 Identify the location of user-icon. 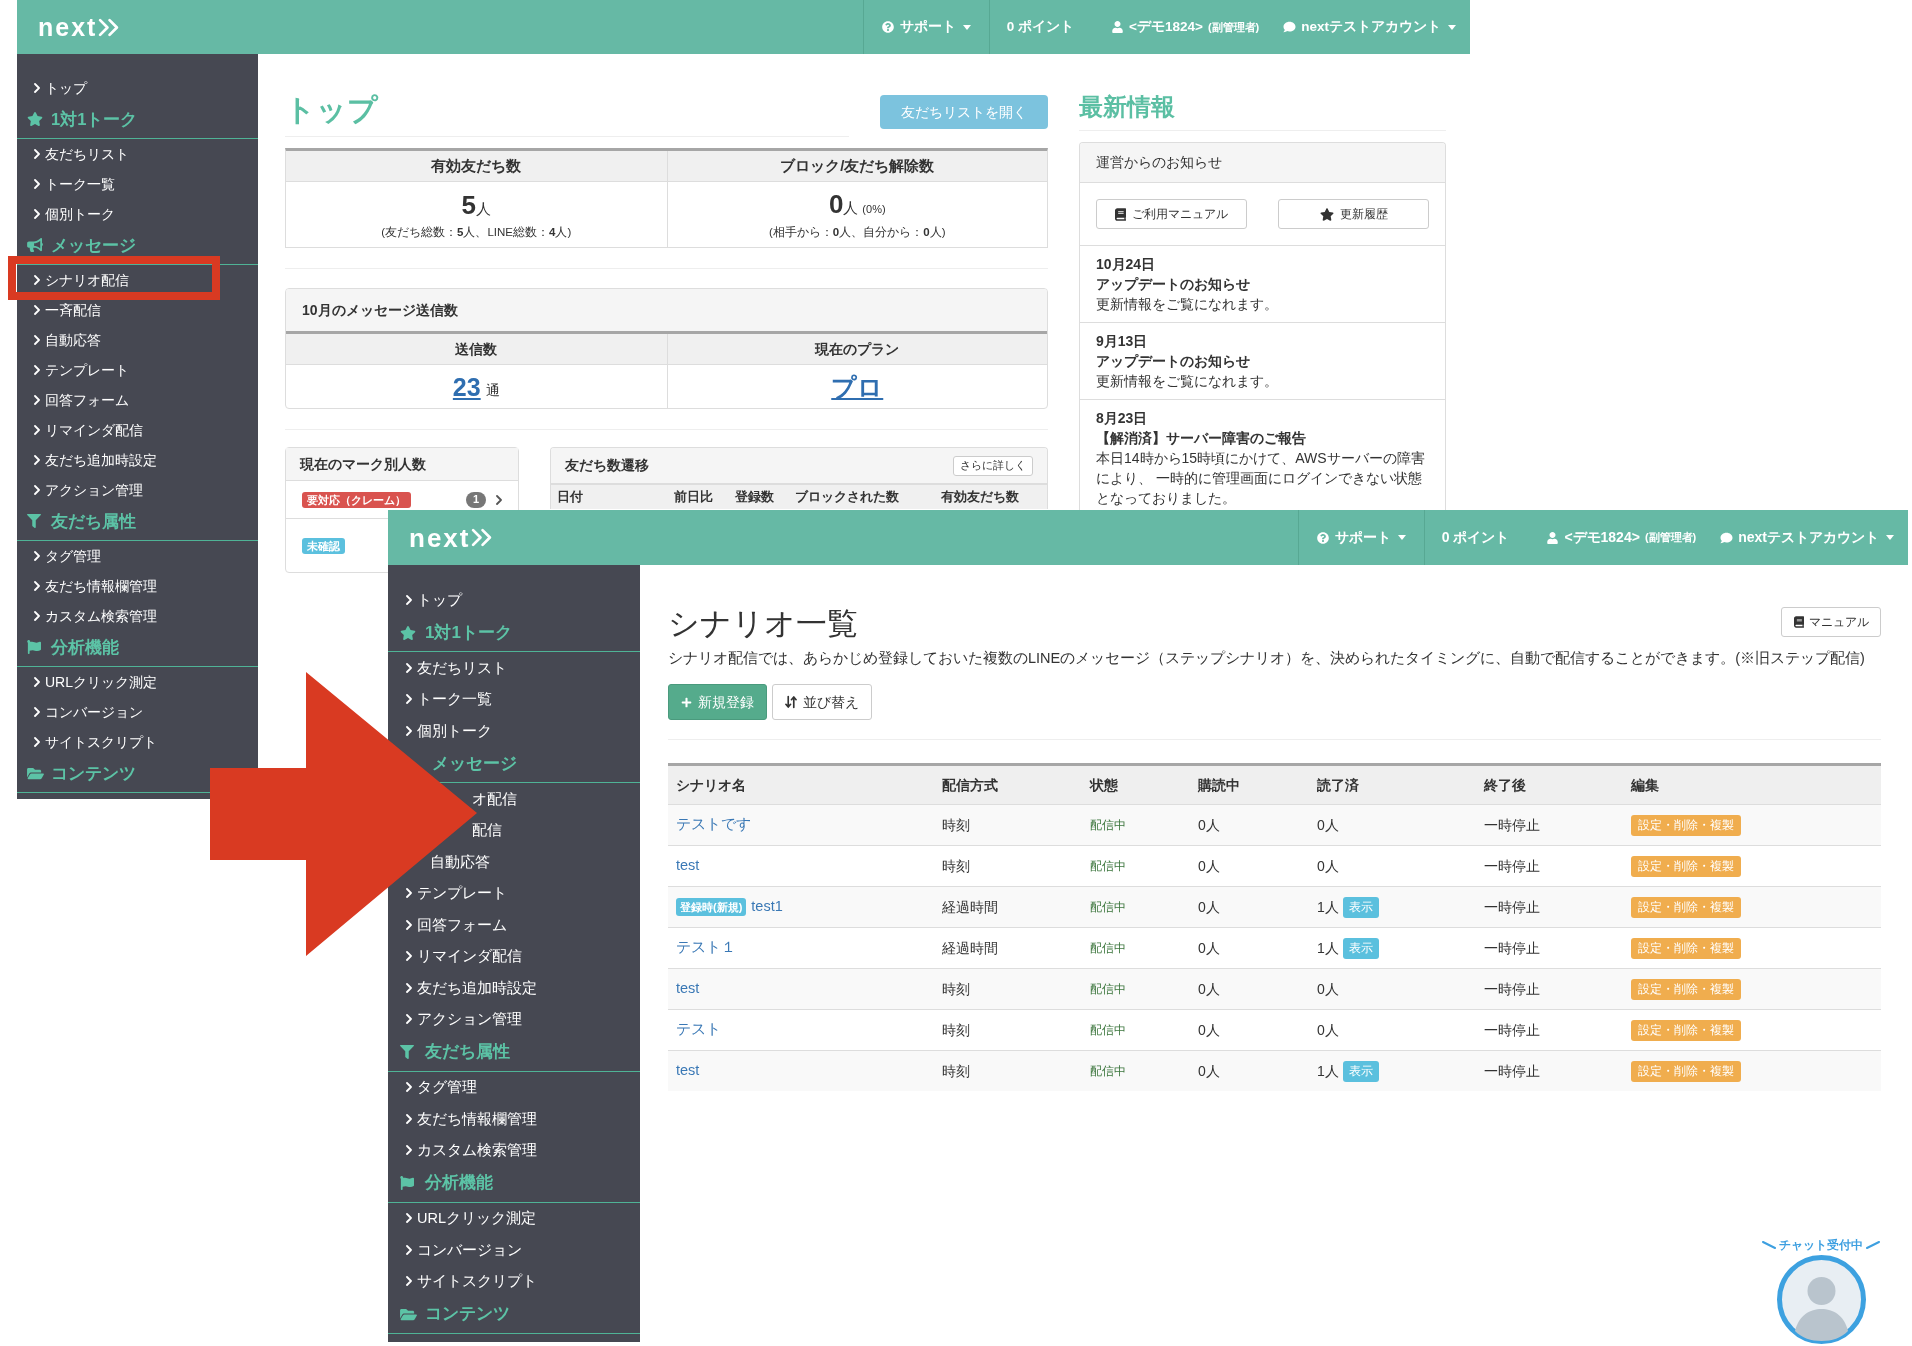
(1553, 537).